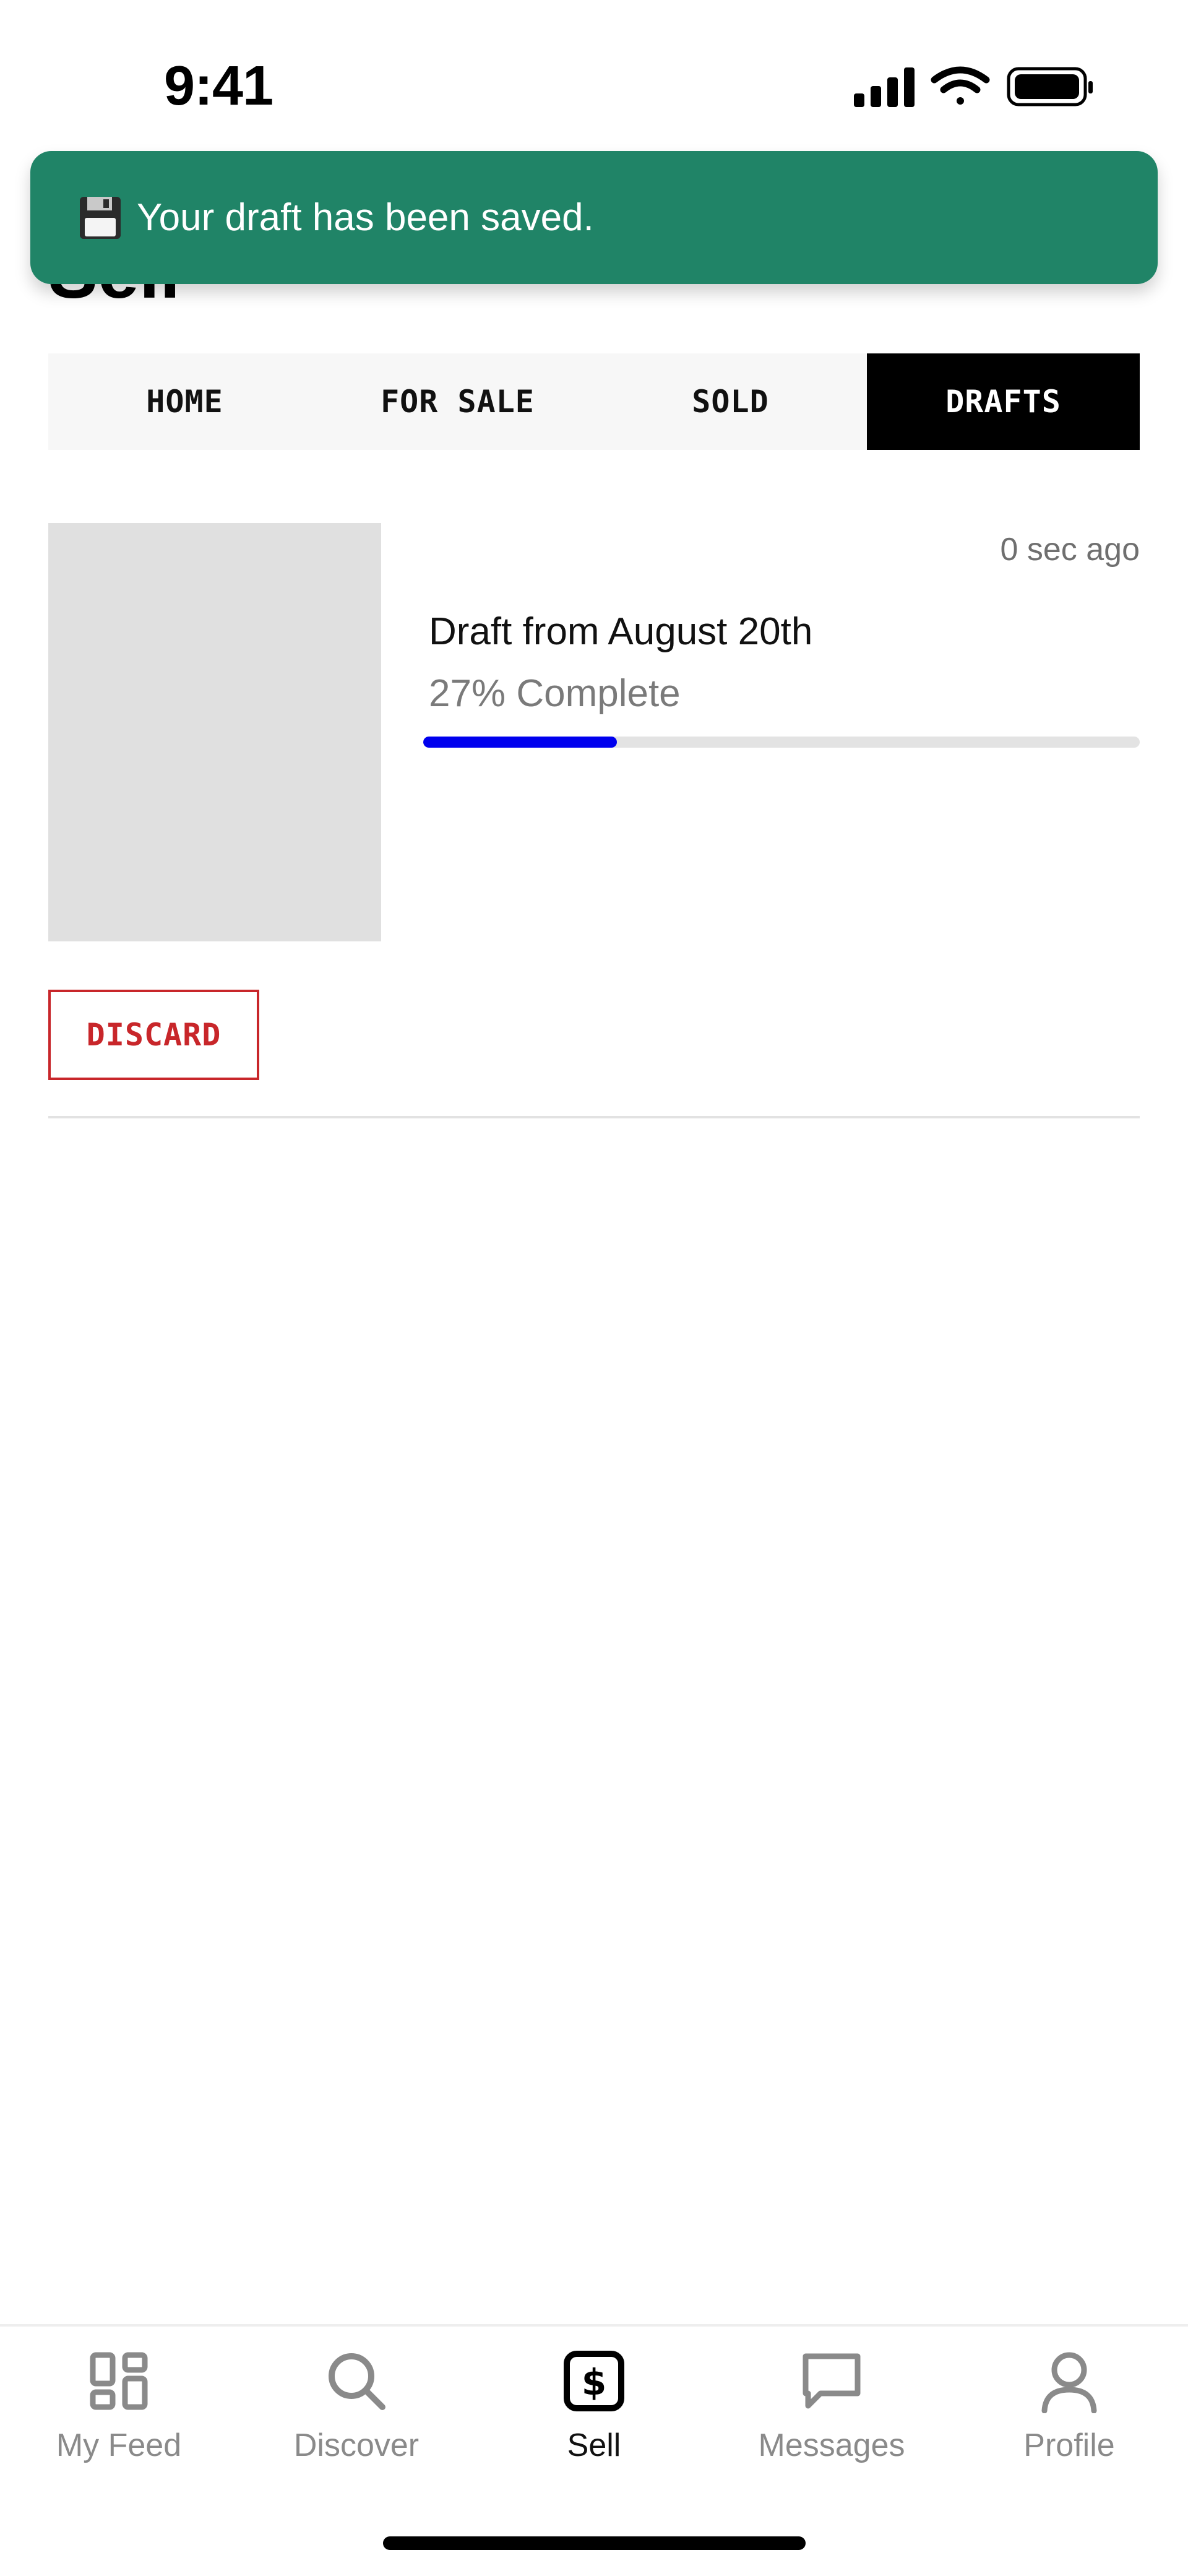  I want to click on sell-tabs: HOME FOR SALE SOLD DRAFTS, so click(594, 401).